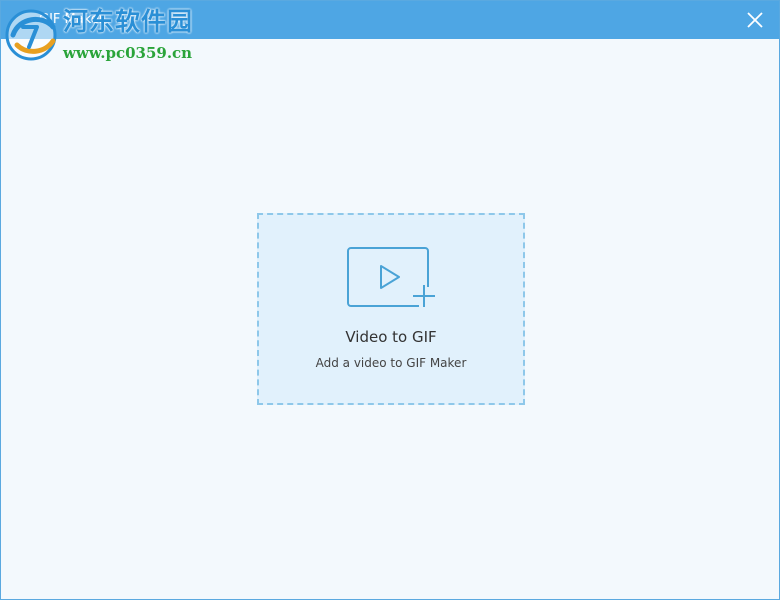  What do you see at coordinates (128, 53) in the screenshot?
I see `watermark-url: www.pc0359.cn` at bounding box center [128, 53].